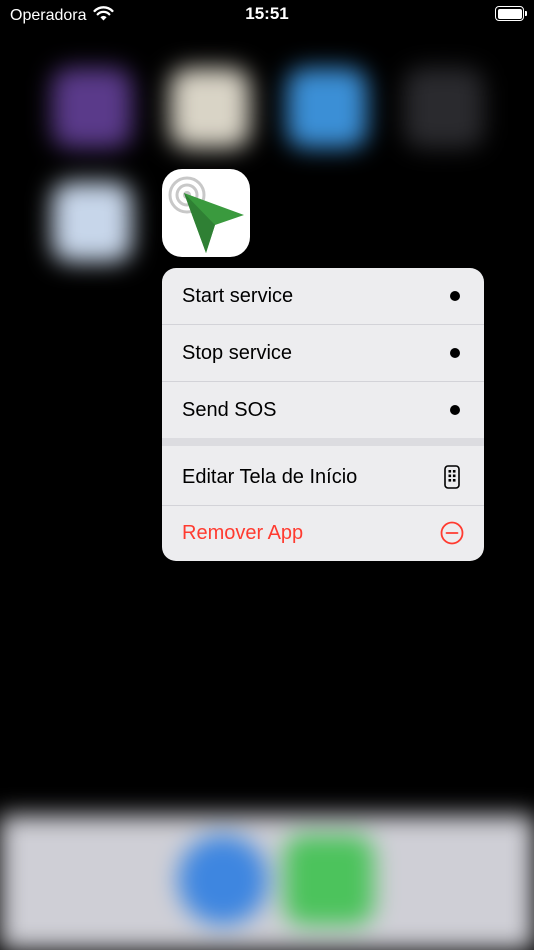 This screenshot has height=950, width=534. Describe the element at coordinates (526, 13) in the screenshot. I see `battery-tip` at that location.